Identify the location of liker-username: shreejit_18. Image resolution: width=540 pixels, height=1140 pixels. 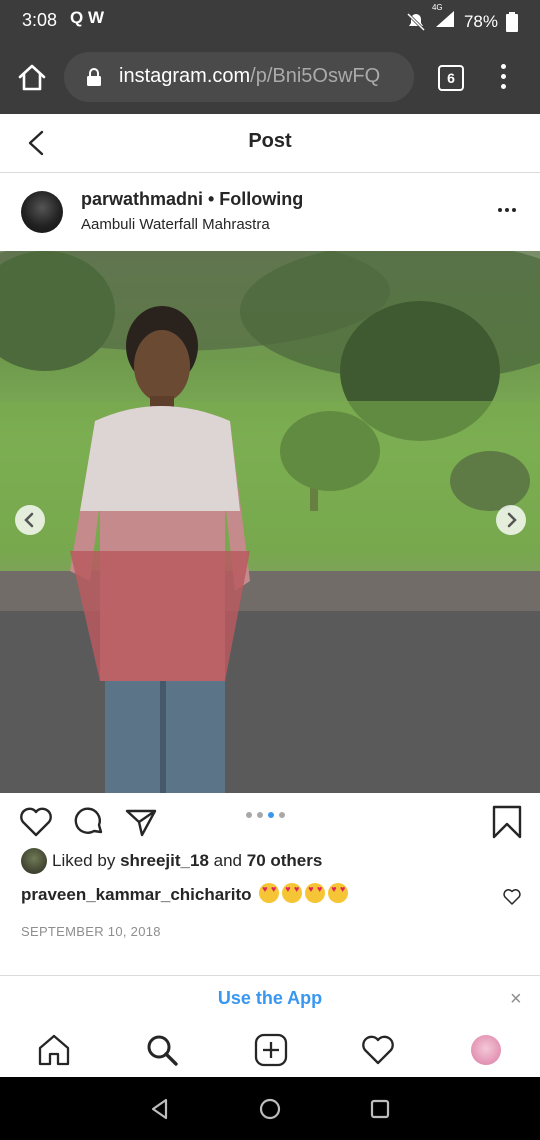
(164, 861).